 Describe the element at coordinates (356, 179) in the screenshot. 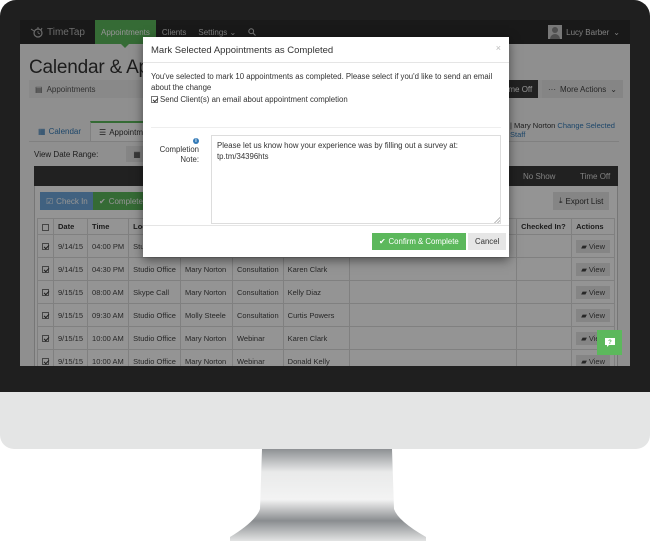

I see `completion-note-textarea` at that location.